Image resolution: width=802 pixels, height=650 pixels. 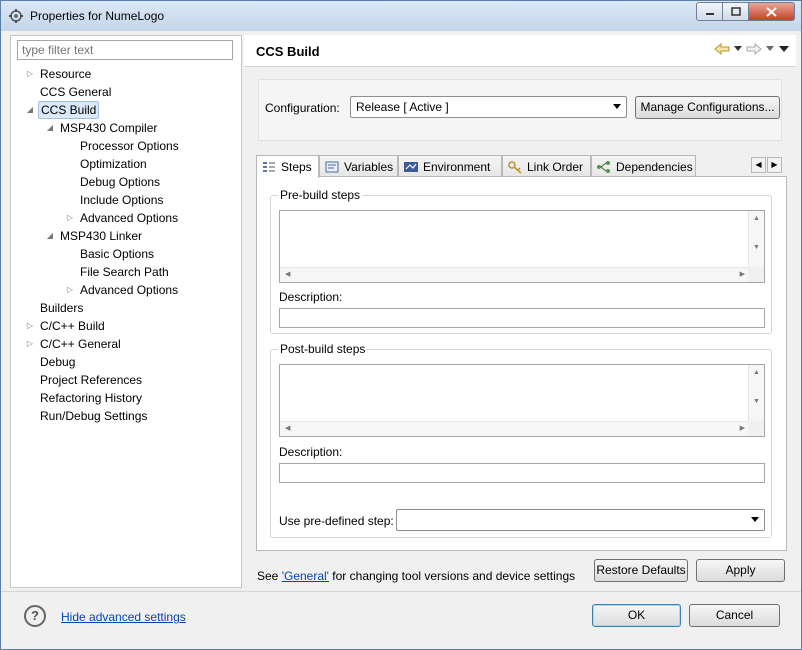 I want to click on predefined-step-label: Use pre-defined step:, so click(x=336, y=521).